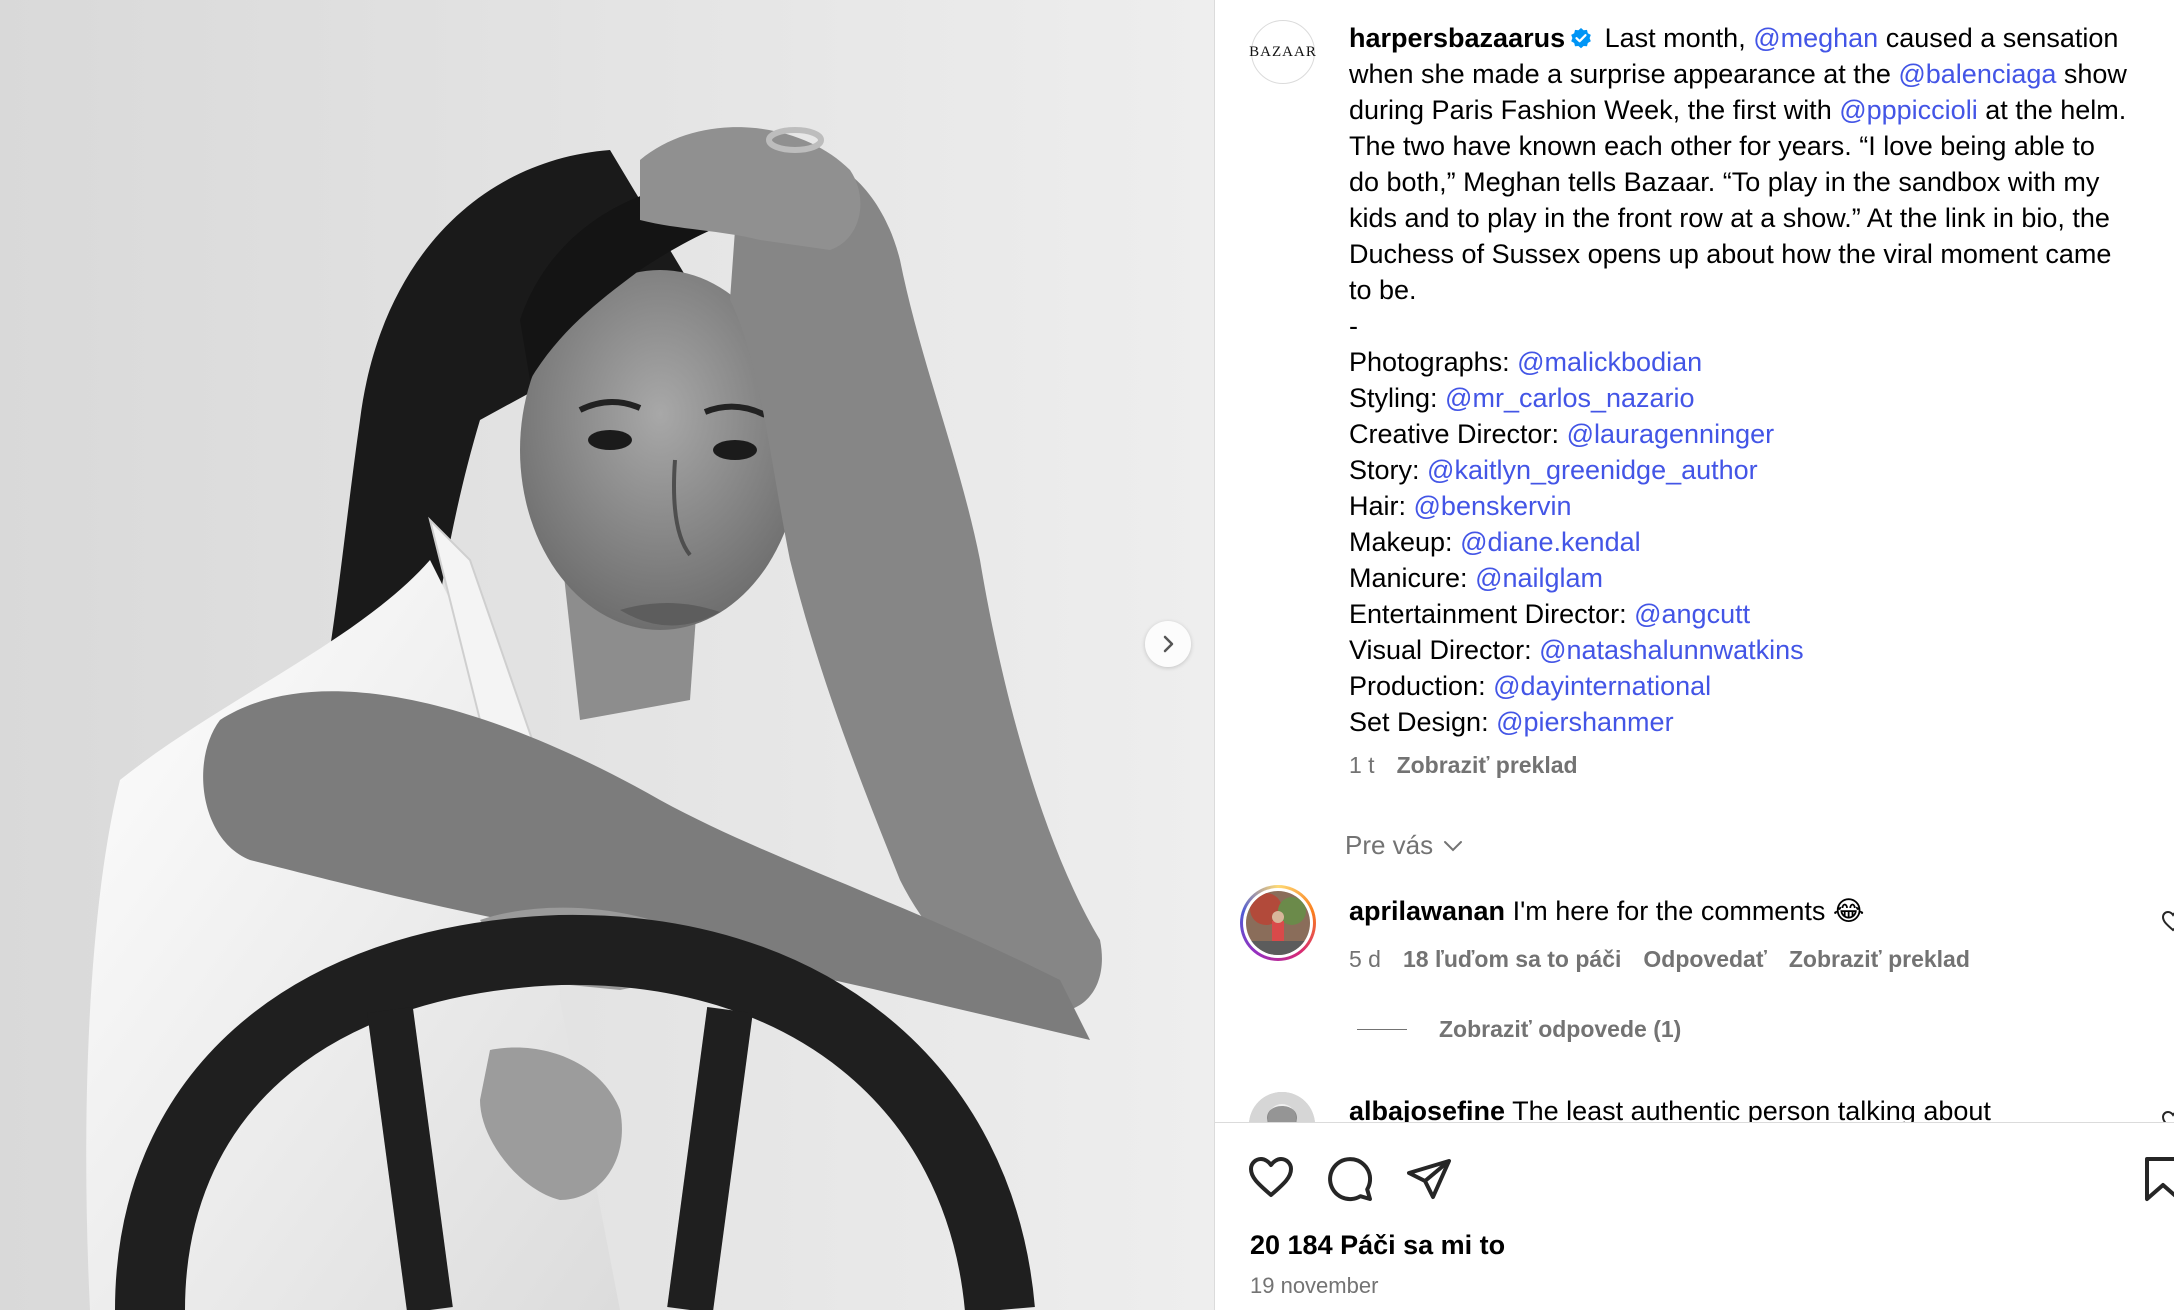 This screenshot has height=1310, width=2174. What do you see at coordinates (2158, 1179) in the screenshot?
I see `bookmark-icon` at bounding box center [2158, 1179].